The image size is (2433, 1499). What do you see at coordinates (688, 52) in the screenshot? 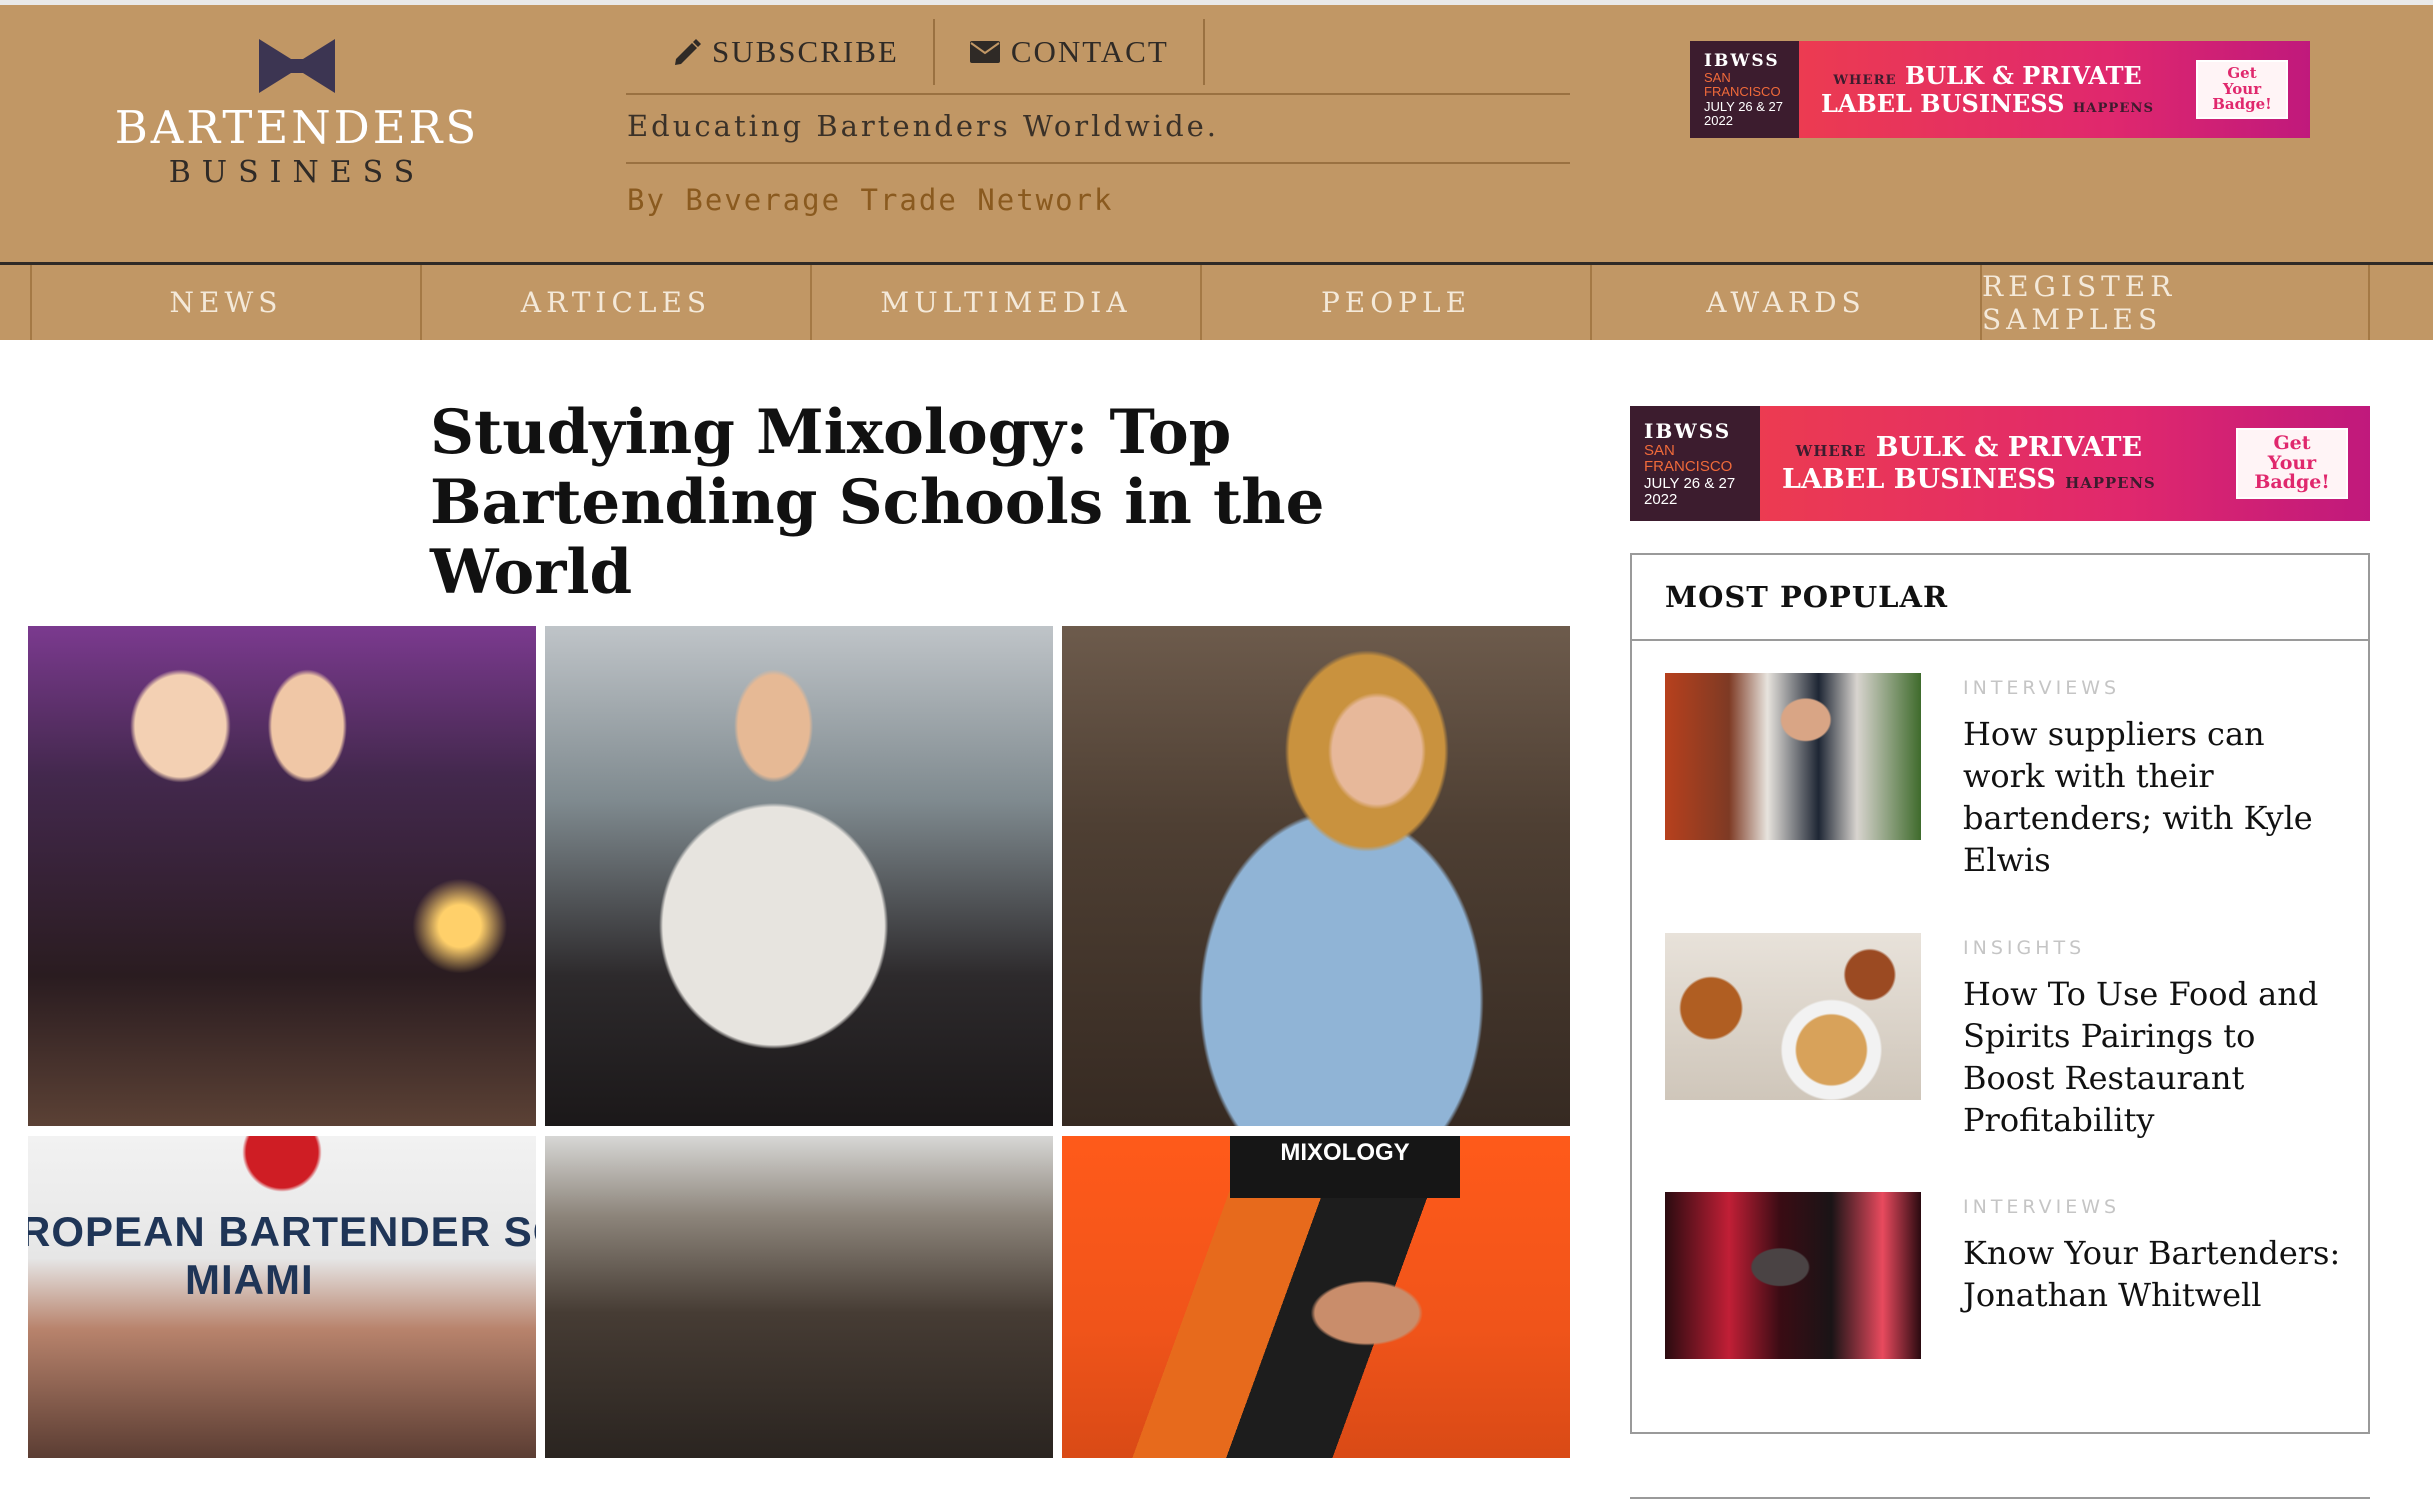
I see `pencil-icon` at bounding box center [688, 52].